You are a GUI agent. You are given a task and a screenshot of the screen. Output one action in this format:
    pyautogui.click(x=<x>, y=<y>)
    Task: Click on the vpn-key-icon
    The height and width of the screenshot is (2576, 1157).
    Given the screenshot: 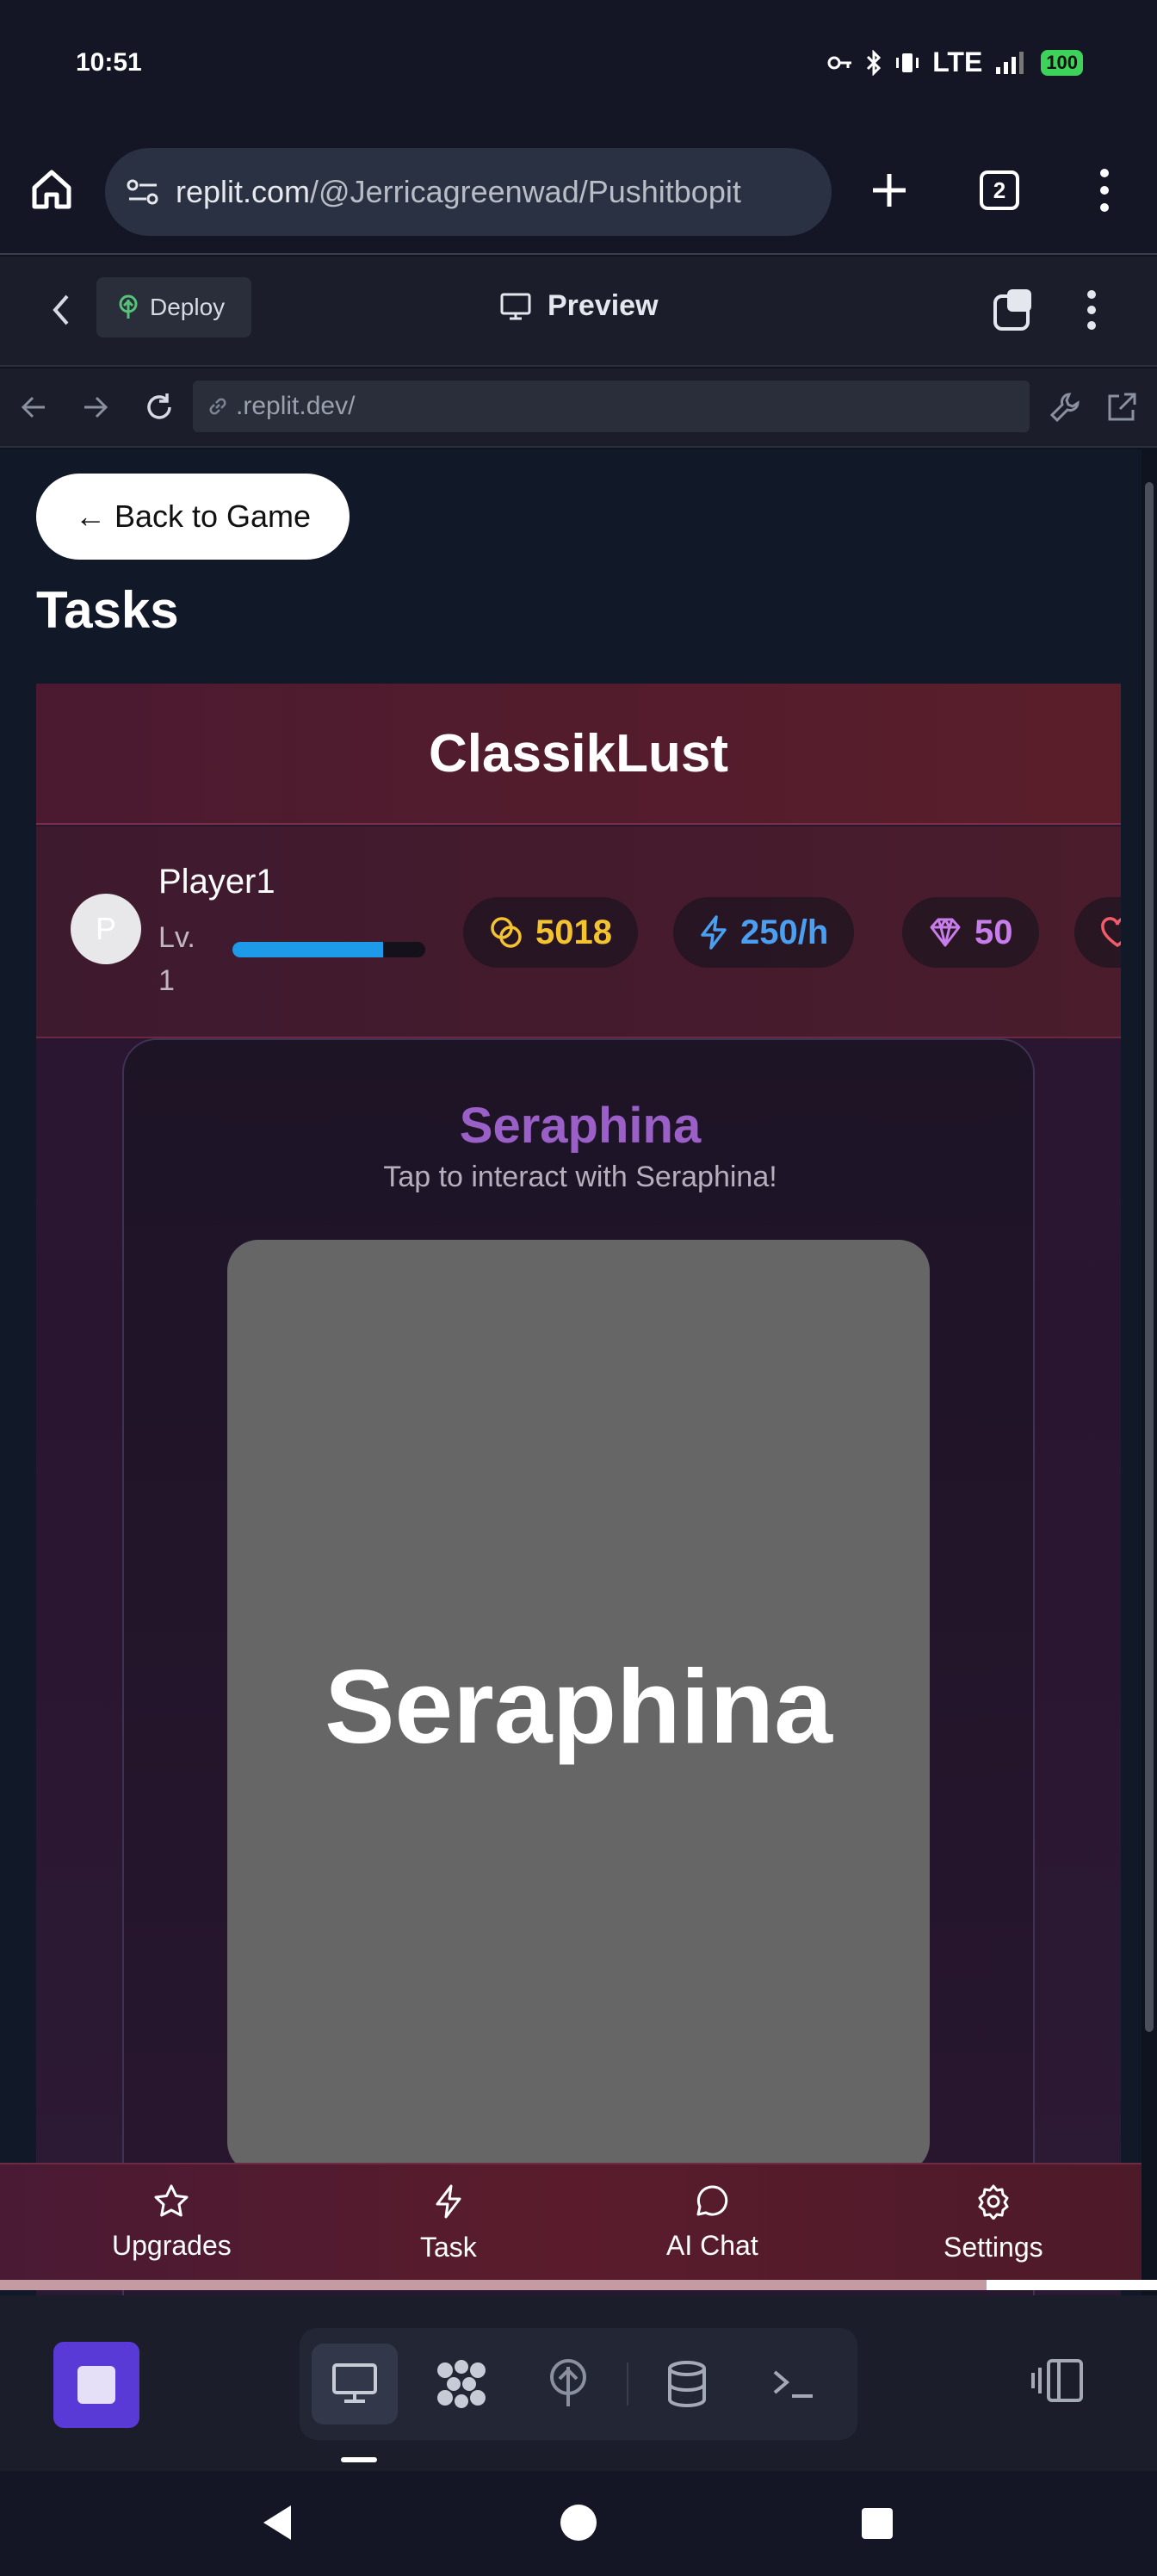 What is the action you would take?
    pyautogui.click(x=840, y=63)
    